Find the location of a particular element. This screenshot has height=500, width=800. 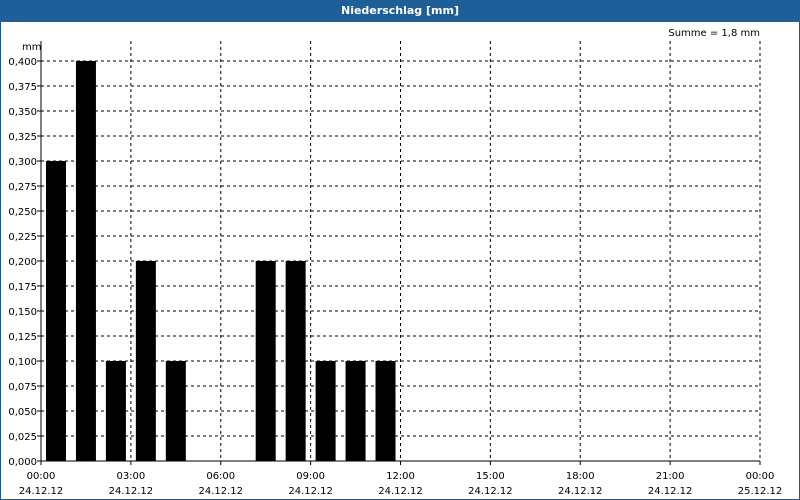

y-tick-label: 0,350 is located at coordinates (22, 112).